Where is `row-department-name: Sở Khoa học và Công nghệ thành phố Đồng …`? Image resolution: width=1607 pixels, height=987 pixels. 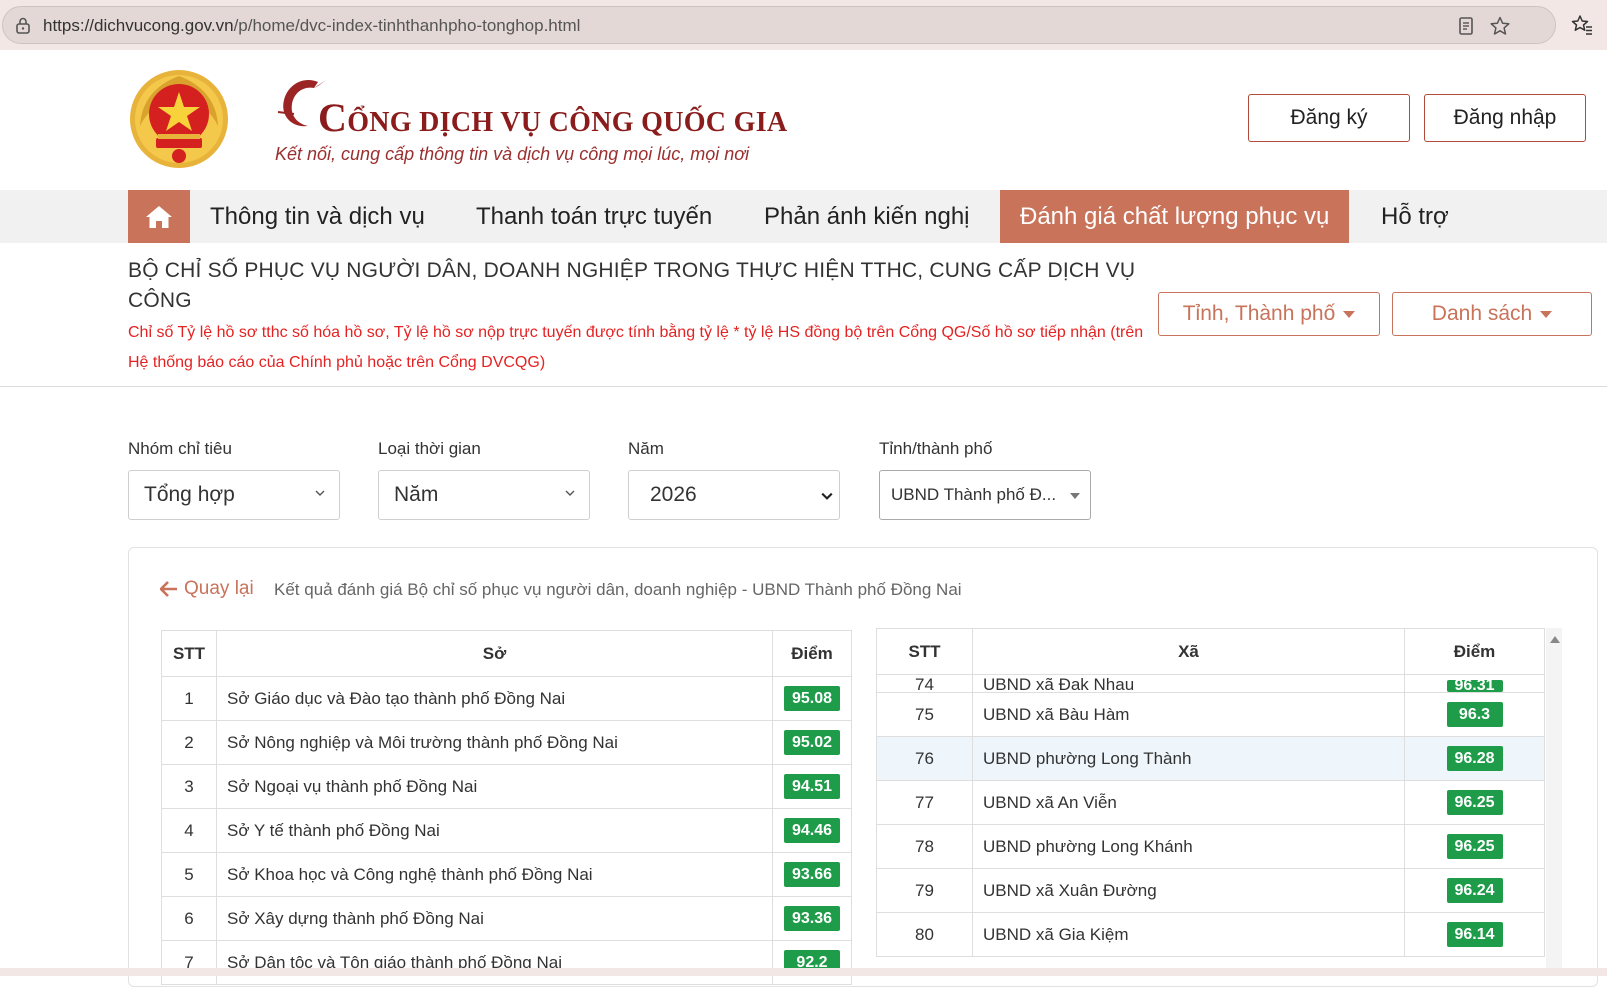
row-department-name: Sở Khoa học và Công nghệ thành phố Đồng … is located at coordinates (494, 874).